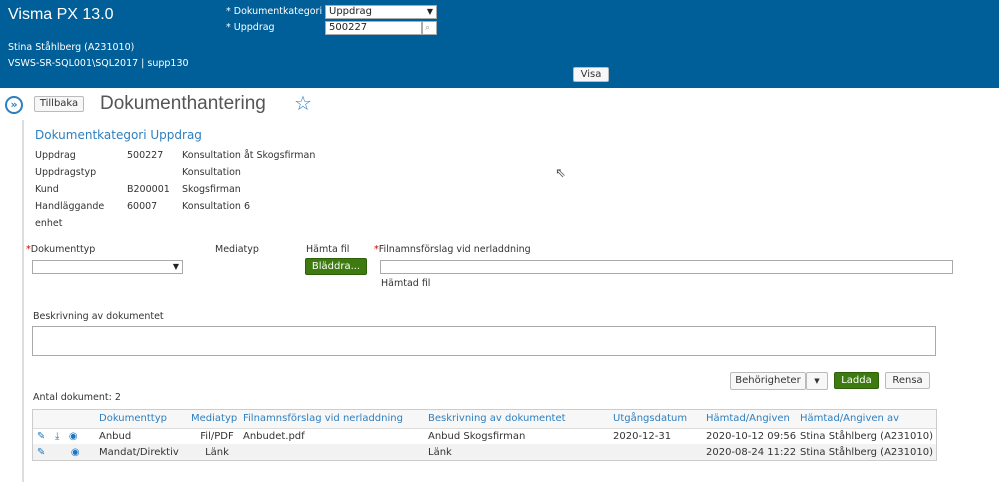  What do you see at coordinates (768, 381) in the screenshot?
I see `behorigheter-button: Behörigheter` at bounding box center [768, 381].